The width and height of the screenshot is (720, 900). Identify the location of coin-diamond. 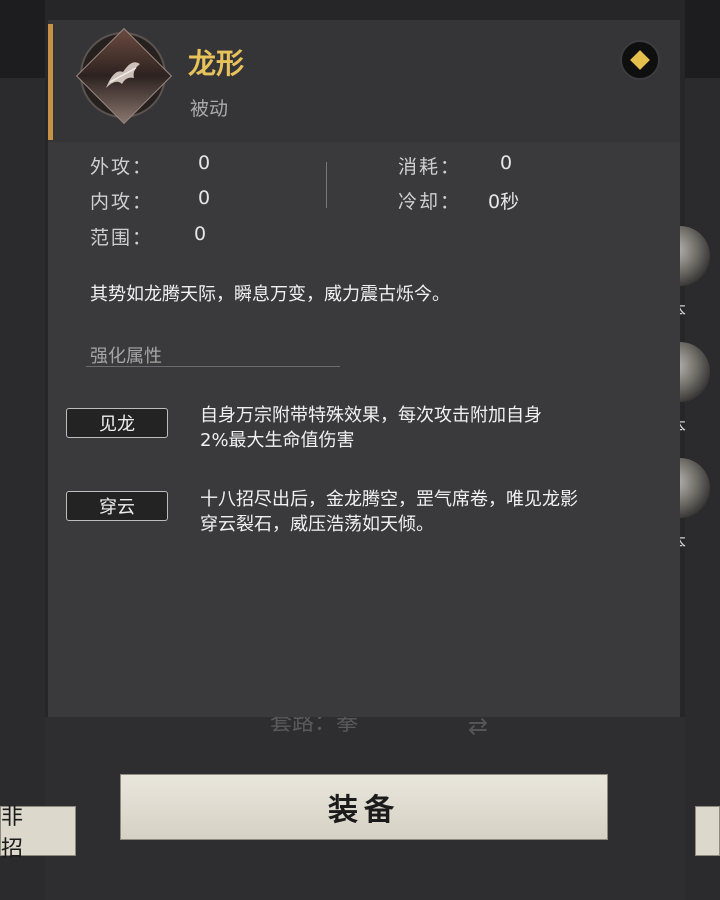
(640, 60).